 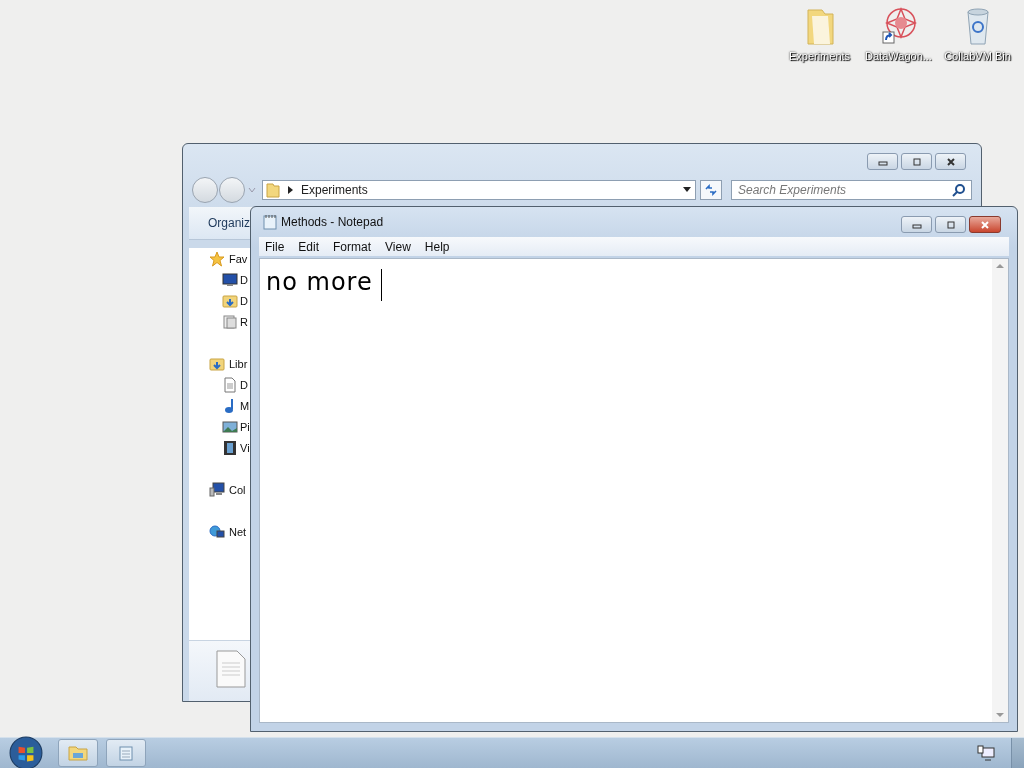 What do you see at coordinates (687, 190) in the screenshot?
I see `caret-icon` at bounding box center [687, 190].